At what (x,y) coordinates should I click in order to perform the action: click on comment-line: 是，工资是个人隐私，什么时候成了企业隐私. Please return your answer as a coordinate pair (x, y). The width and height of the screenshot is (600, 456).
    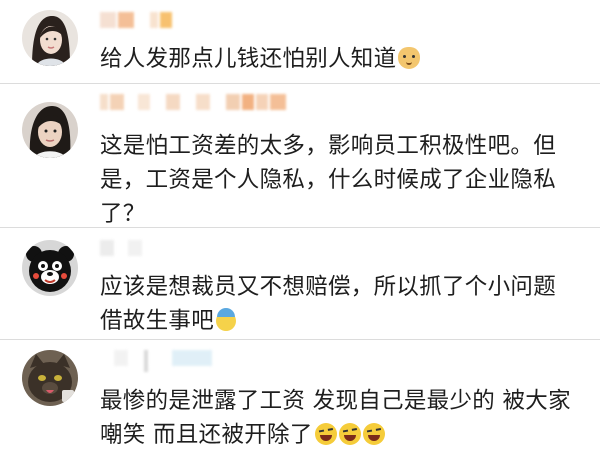
    Looking at the image, I should click on (328, 180).